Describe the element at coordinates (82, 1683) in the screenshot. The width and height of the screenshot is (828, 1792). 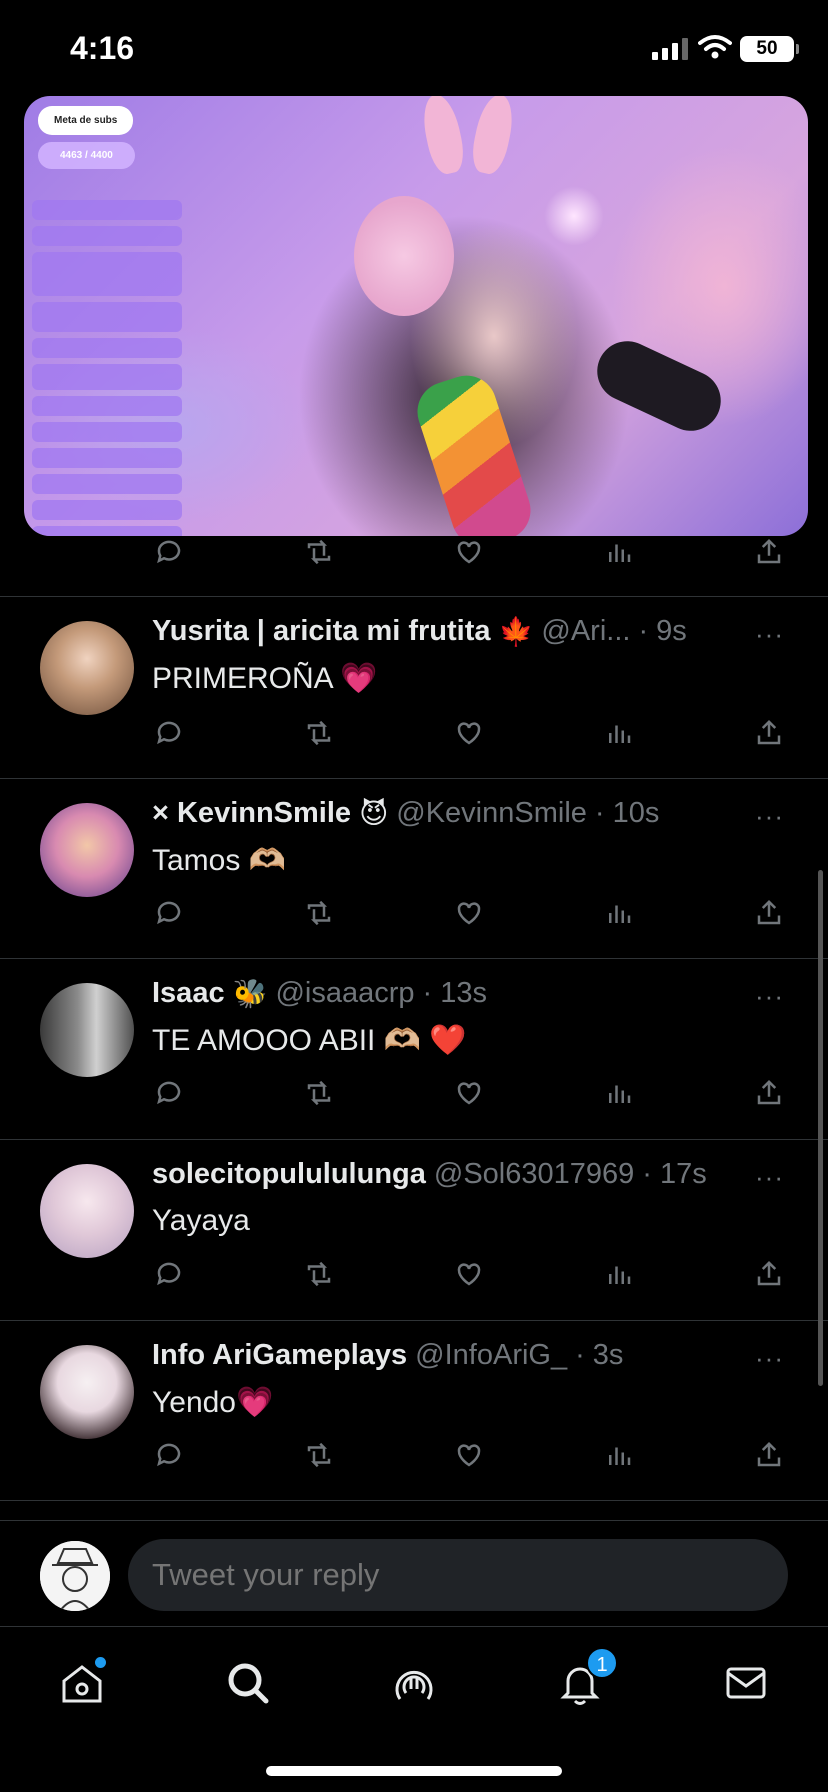
I see `home-icon` at that location.